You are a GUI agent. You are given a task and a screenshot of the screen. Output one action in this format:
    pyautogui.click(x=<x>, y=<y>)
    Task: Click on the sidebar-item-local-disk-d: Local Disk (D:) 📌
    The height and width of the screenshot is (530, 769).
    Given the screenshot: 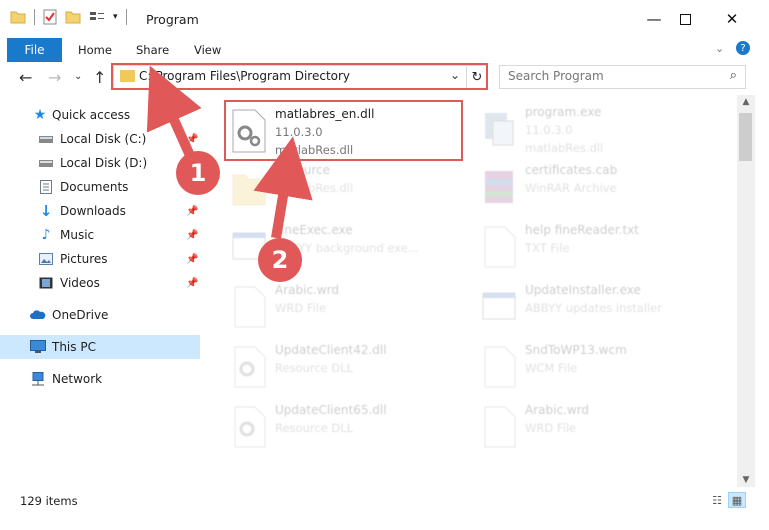 What is the action you would take?
    pyautogui.click(x=100, y=163)
    